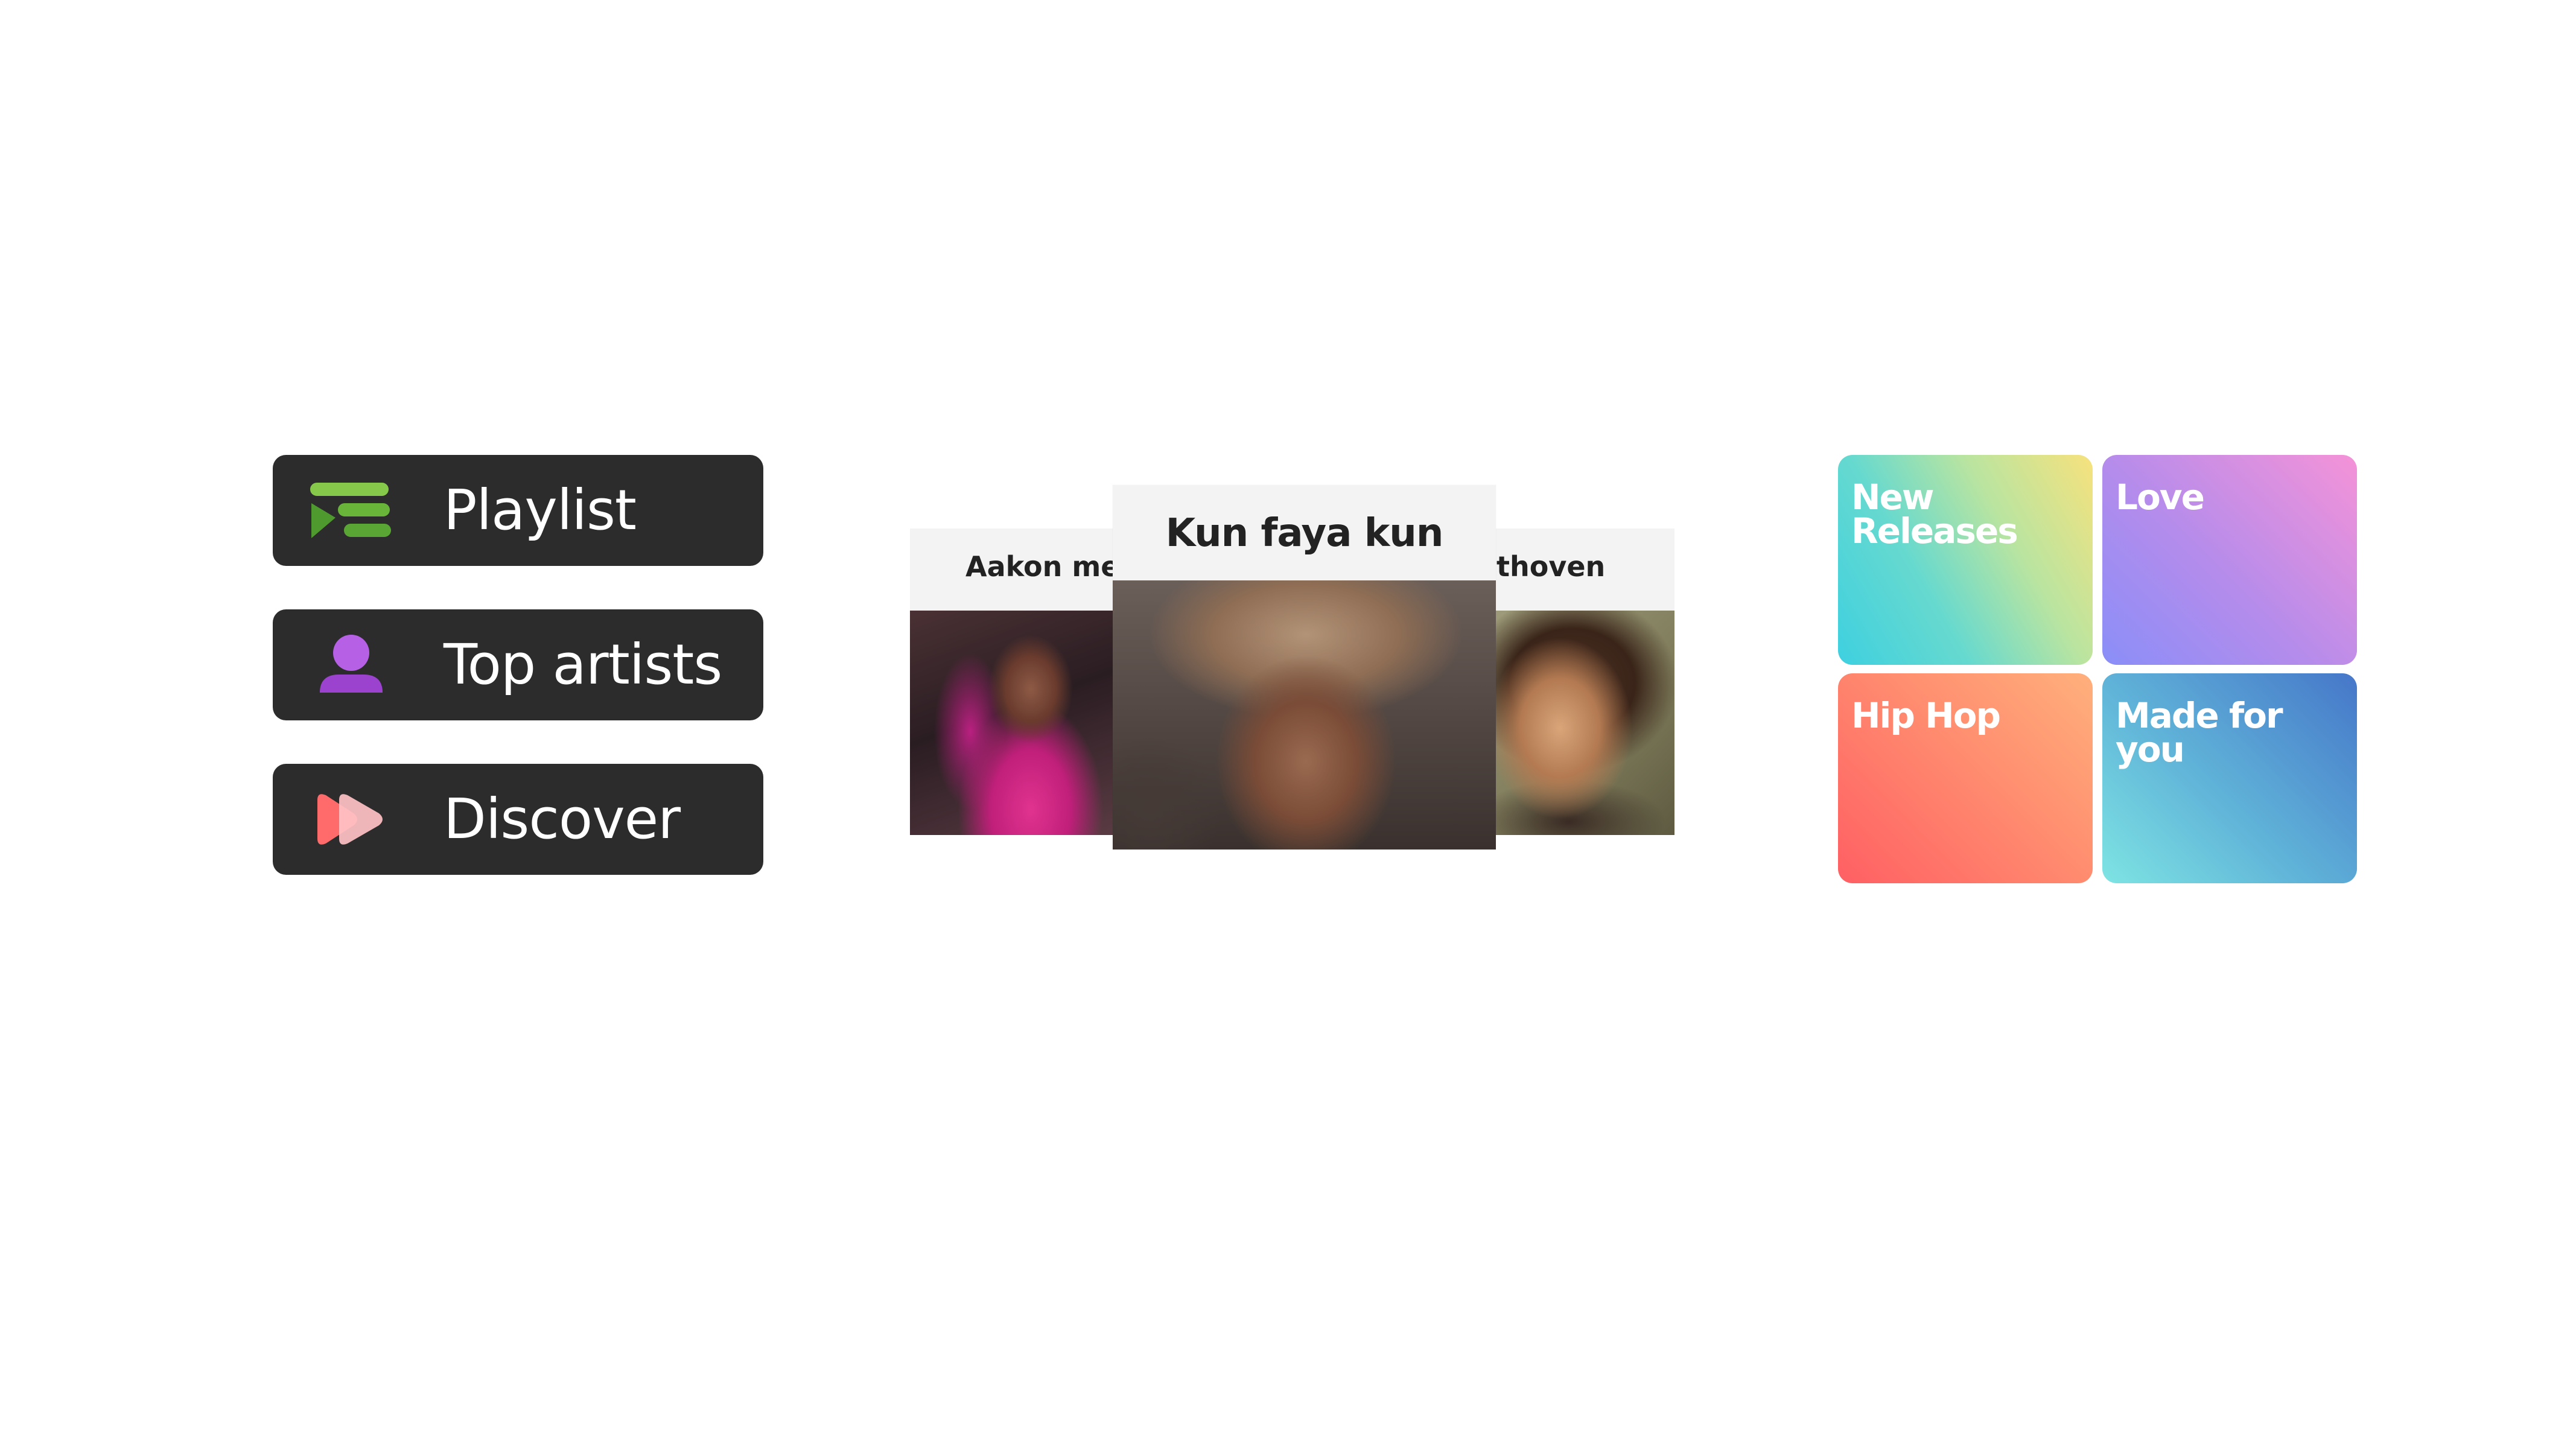 The image size is (2576, 1448). I want to click on nav-item-discover: Discover, so click(518, 820).